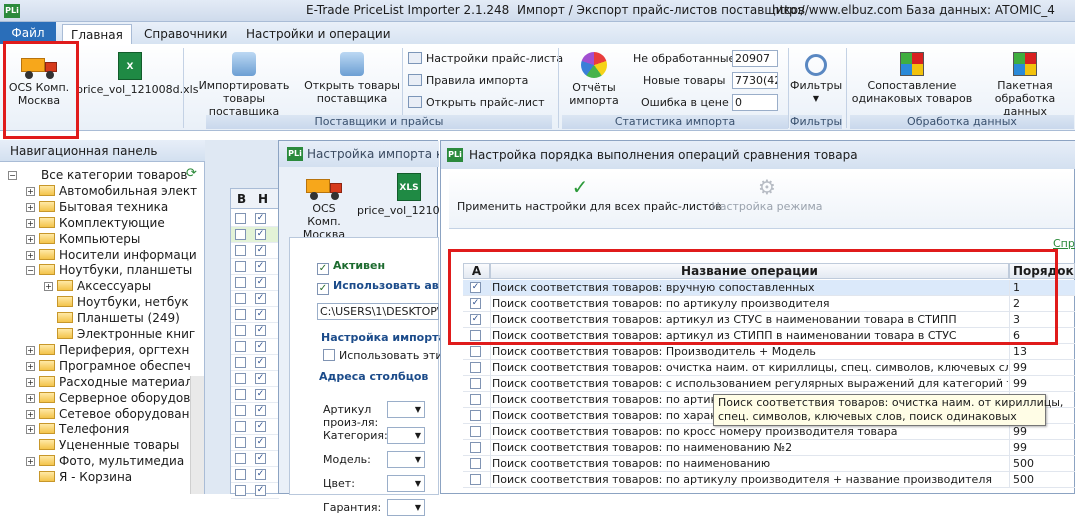 Image resolution: width=1075 pixels, height=516 pixels. What do you see at coordinates (77, 429) in the screenshot?
I see `nav-item: + Телефония` at bounding box center [77, 429].